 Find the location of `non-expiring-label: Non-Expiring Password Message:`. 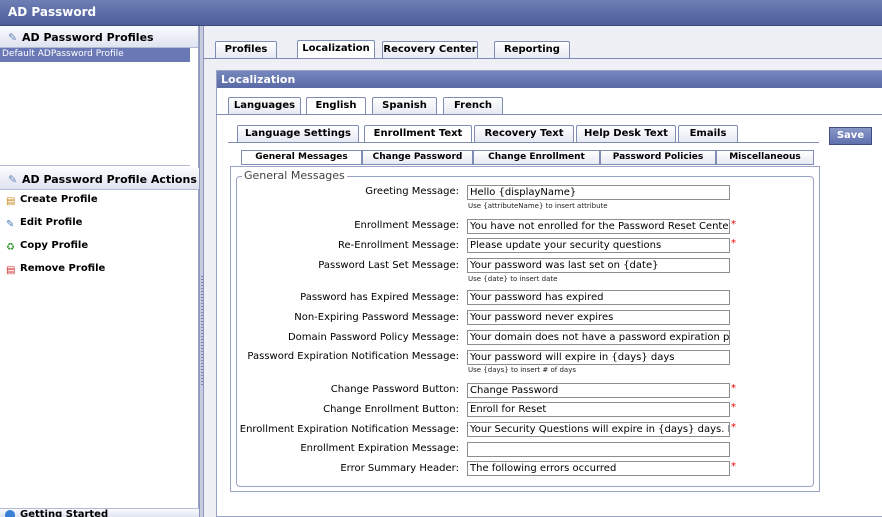

non-expiring-label: Non-Expiring Password Message: is located at coordinates (376, 317).